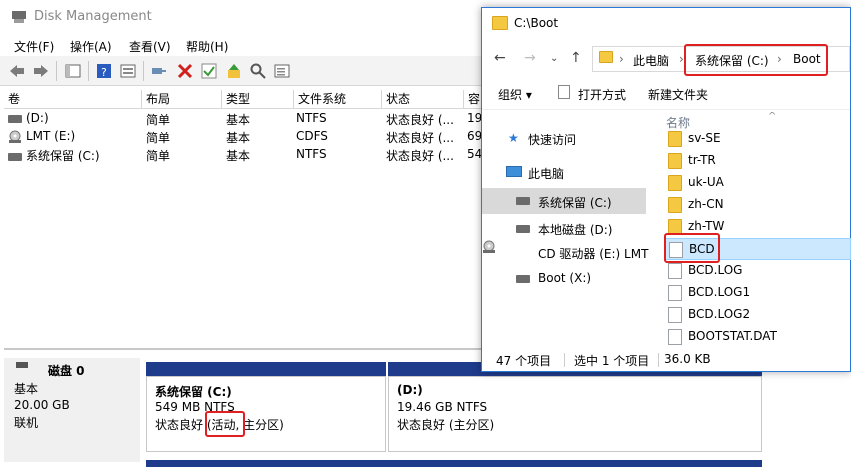 The height and width of the screenshot is (467, 851). What do you see at coordinates (564, 172) in the screenshot?
I see `nav-this-pc: 此电脑` at bounding box center [564, 172].